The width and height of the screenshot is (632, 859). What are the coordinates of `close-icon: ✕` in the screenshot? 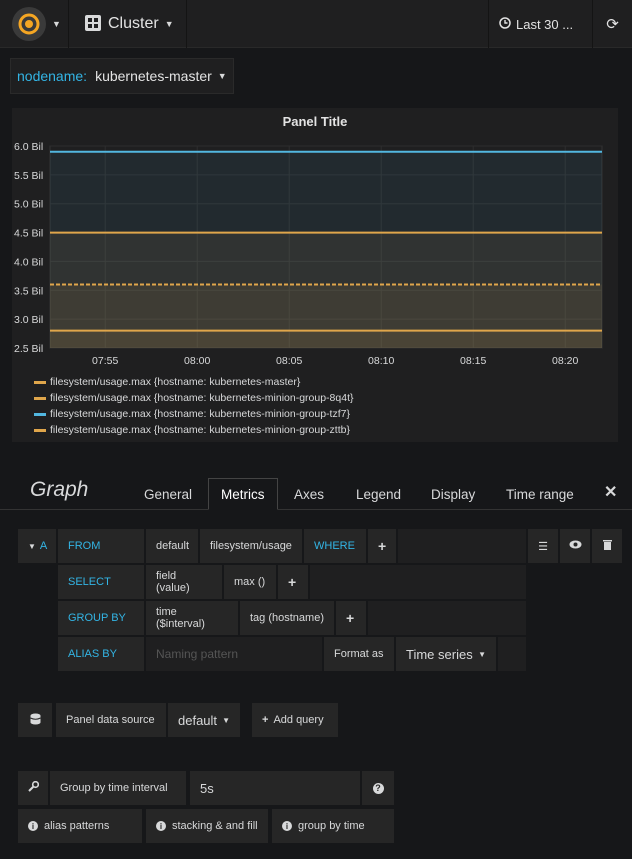 It's located at (610, 492).